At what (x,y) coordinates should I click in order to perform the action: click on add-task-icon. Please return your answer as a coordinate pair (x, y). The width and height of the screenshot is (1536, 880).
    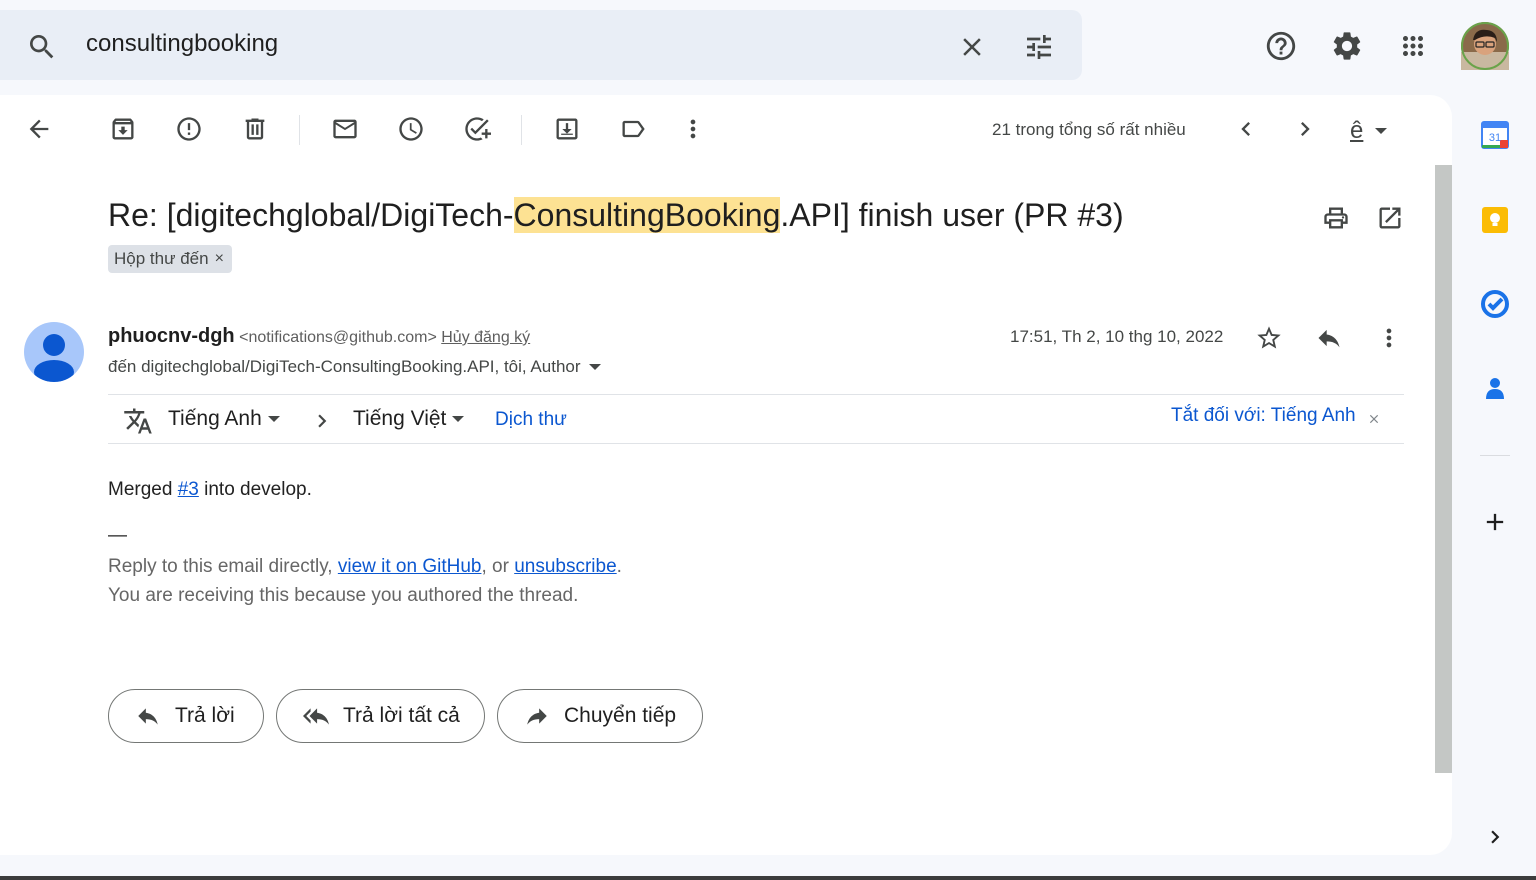
    Looking at the image, I should click on (477, 129).